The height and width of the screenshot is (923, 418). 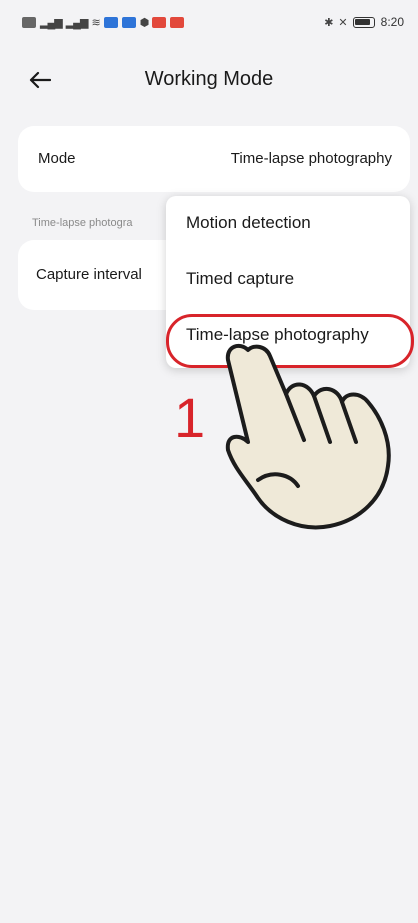 I want to click on sim-icon, so click(x=29, y=22).